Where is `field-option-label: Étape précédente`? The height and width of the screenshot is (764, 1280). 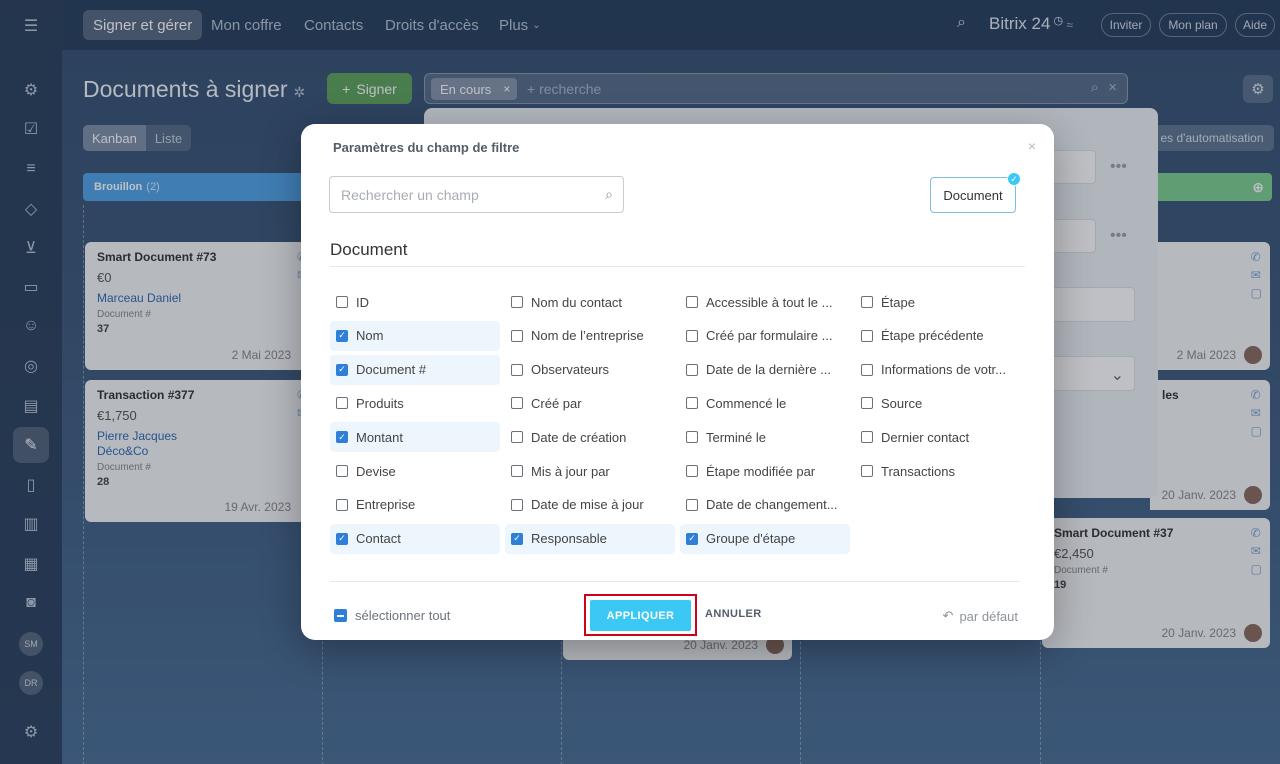
field-option-label: Étape précédente is located at coordinates (932, 336).